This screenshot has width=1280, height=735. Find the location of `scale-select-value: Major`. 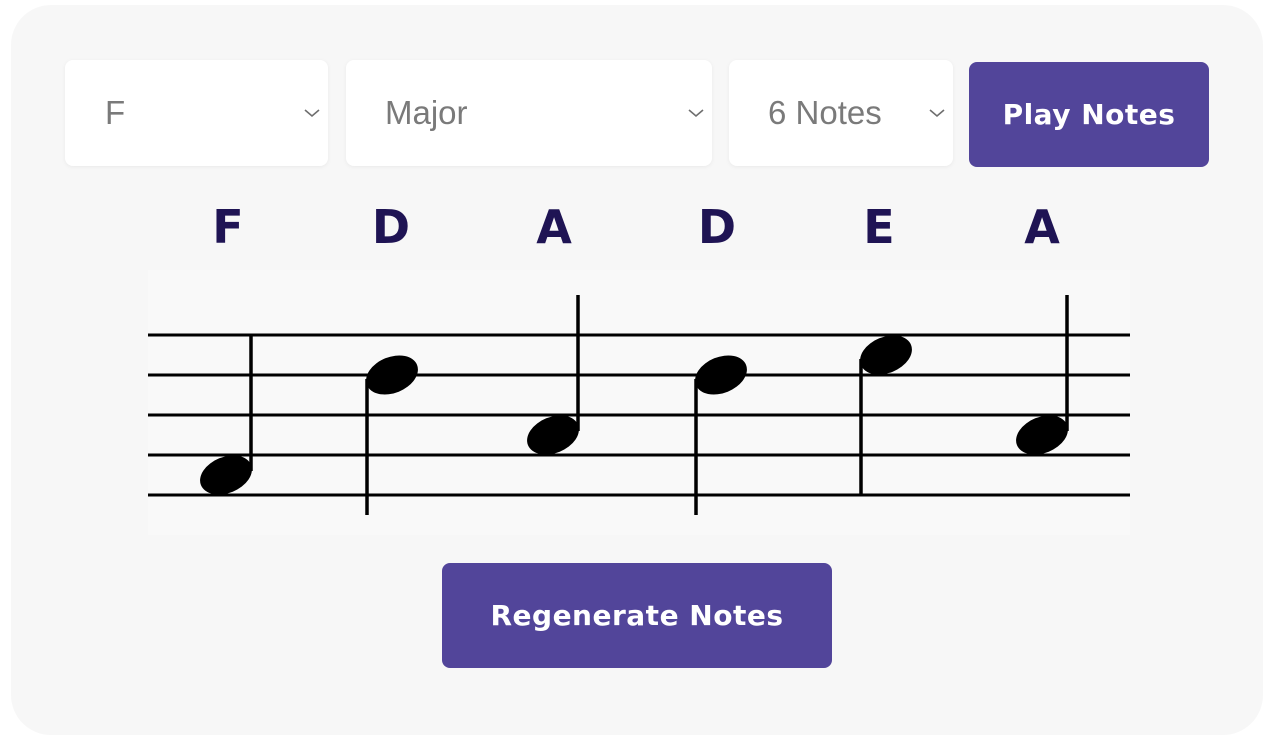

scale-select-value: Major is located at coordinates (426, 112).